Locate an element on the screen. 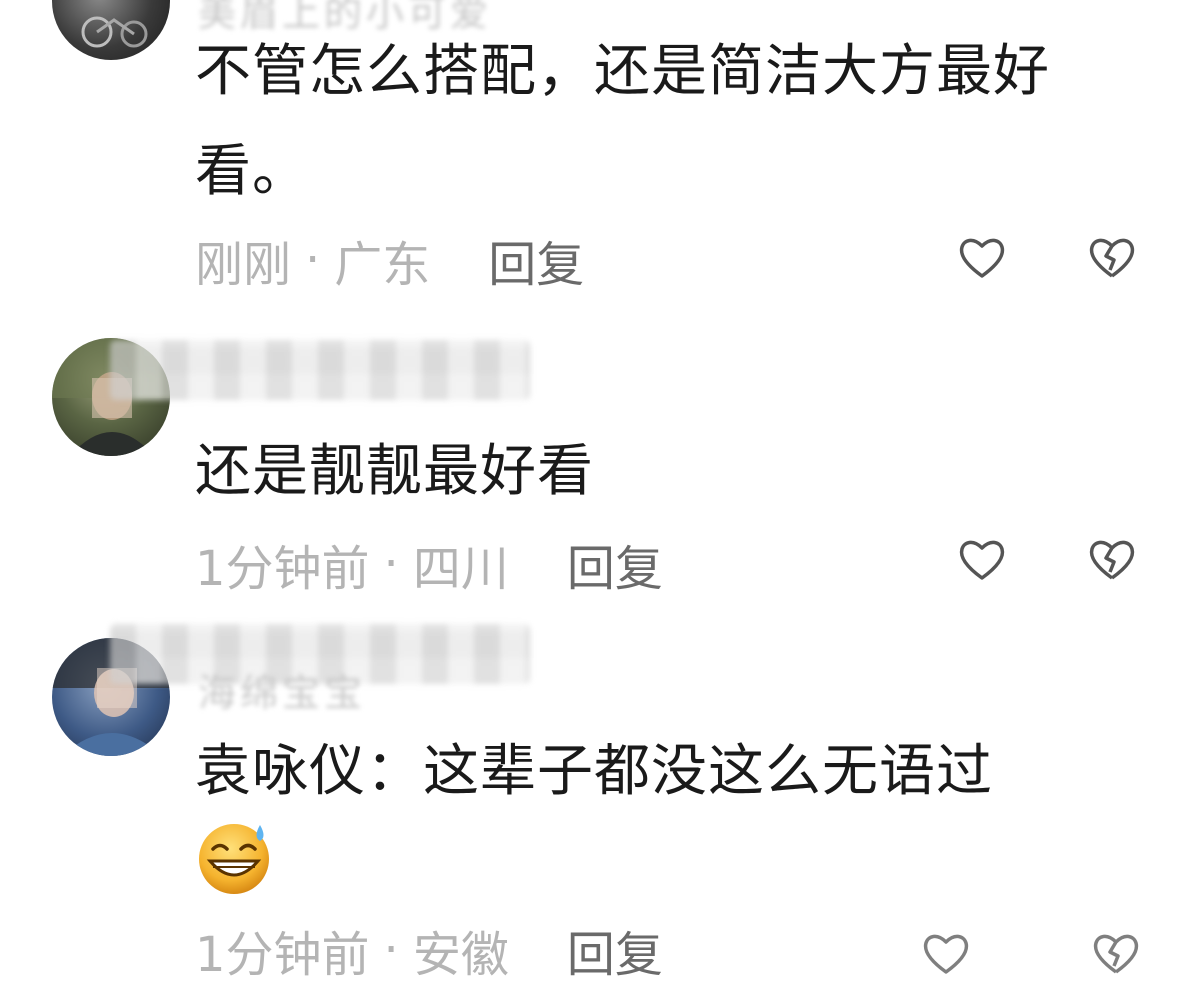 Image resolution: width=1200 pixels, height=989 pixels. comment-text: 袁咏仪：这辈子都没这么无语过 is located at coordinates (594, 771).